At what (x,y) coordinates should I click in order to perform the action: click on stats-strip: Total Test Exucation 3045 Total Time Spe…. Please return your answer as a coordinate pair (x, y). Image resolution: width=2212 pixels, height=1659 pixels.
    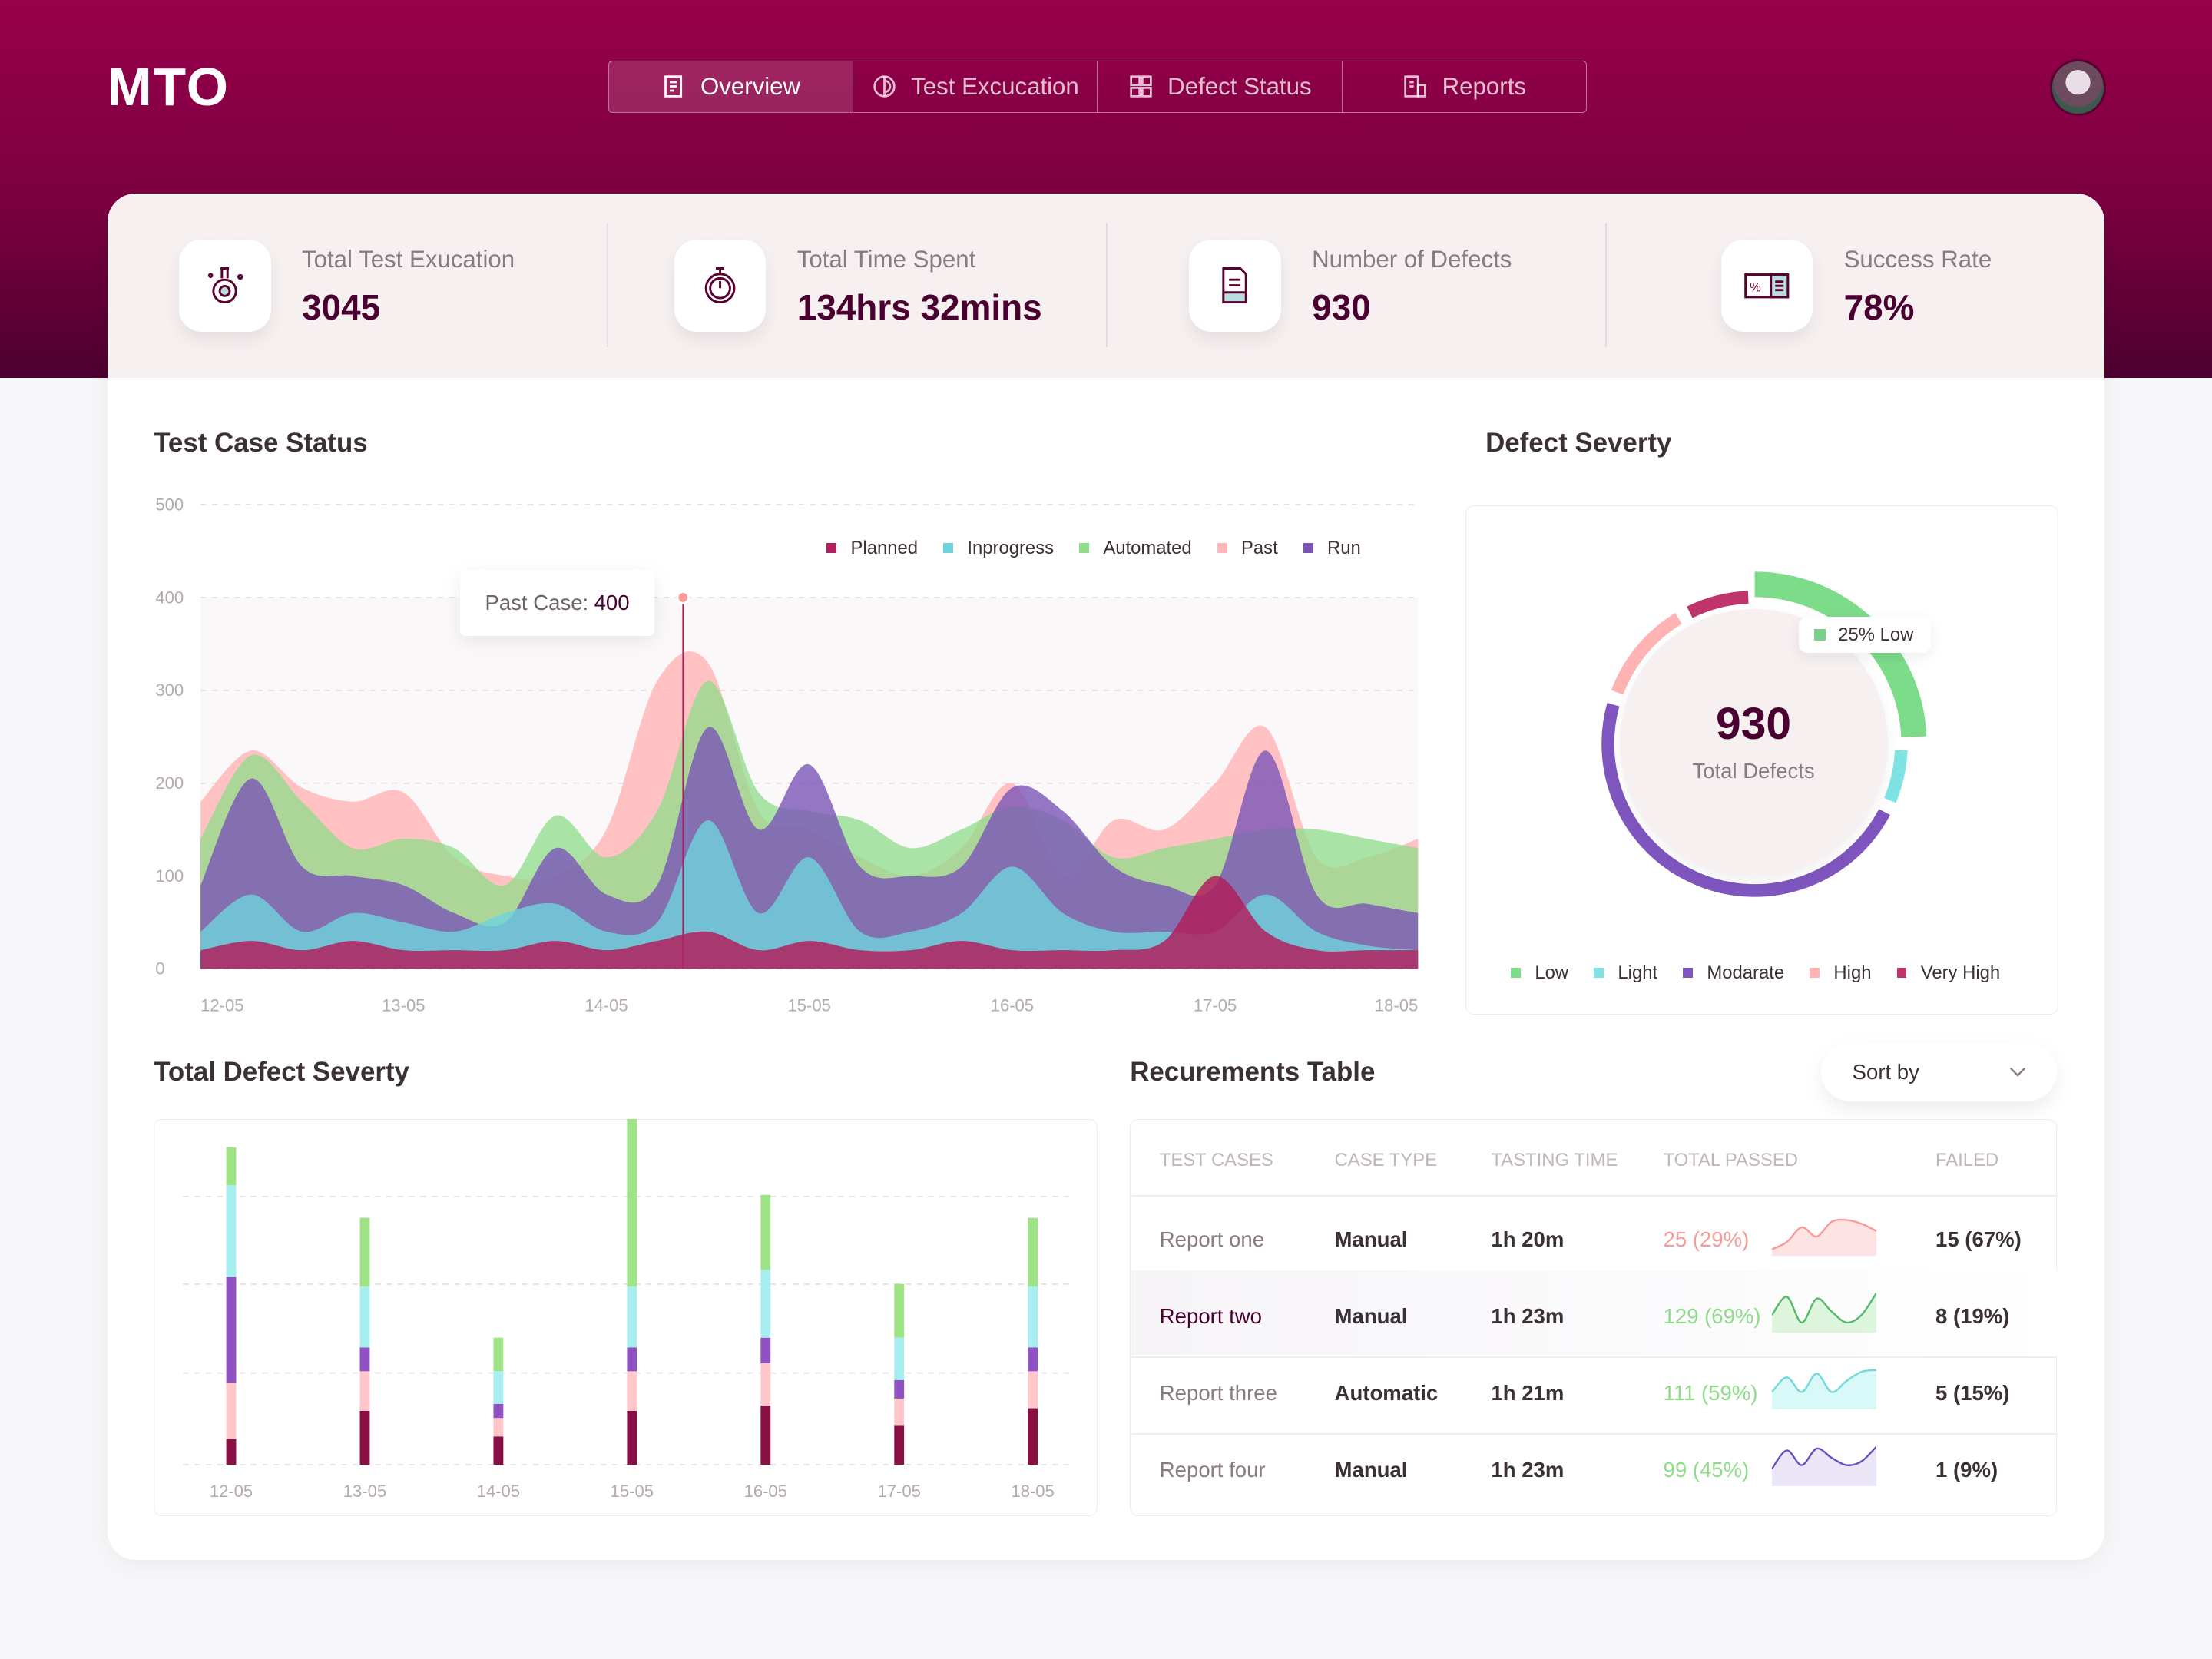
    Looking at the image, I should click on (1106, 286).